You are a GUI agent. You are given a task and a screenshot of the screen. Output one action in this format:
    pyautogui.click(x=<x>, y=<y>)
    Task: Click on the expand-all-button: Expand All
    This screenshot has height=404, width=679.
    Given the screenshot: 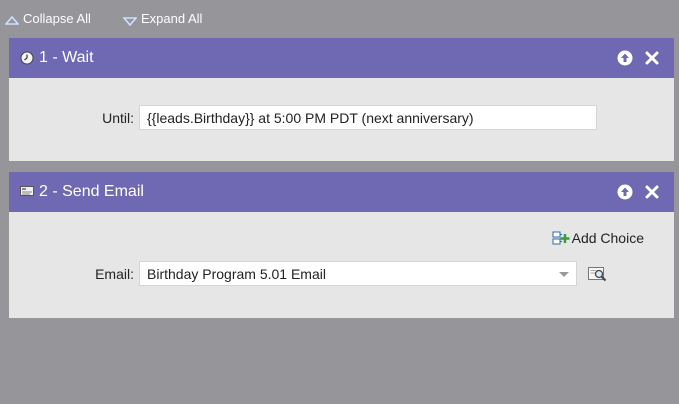 What is the action you would take?
    pyautogui.click(x=162, y=18)
    